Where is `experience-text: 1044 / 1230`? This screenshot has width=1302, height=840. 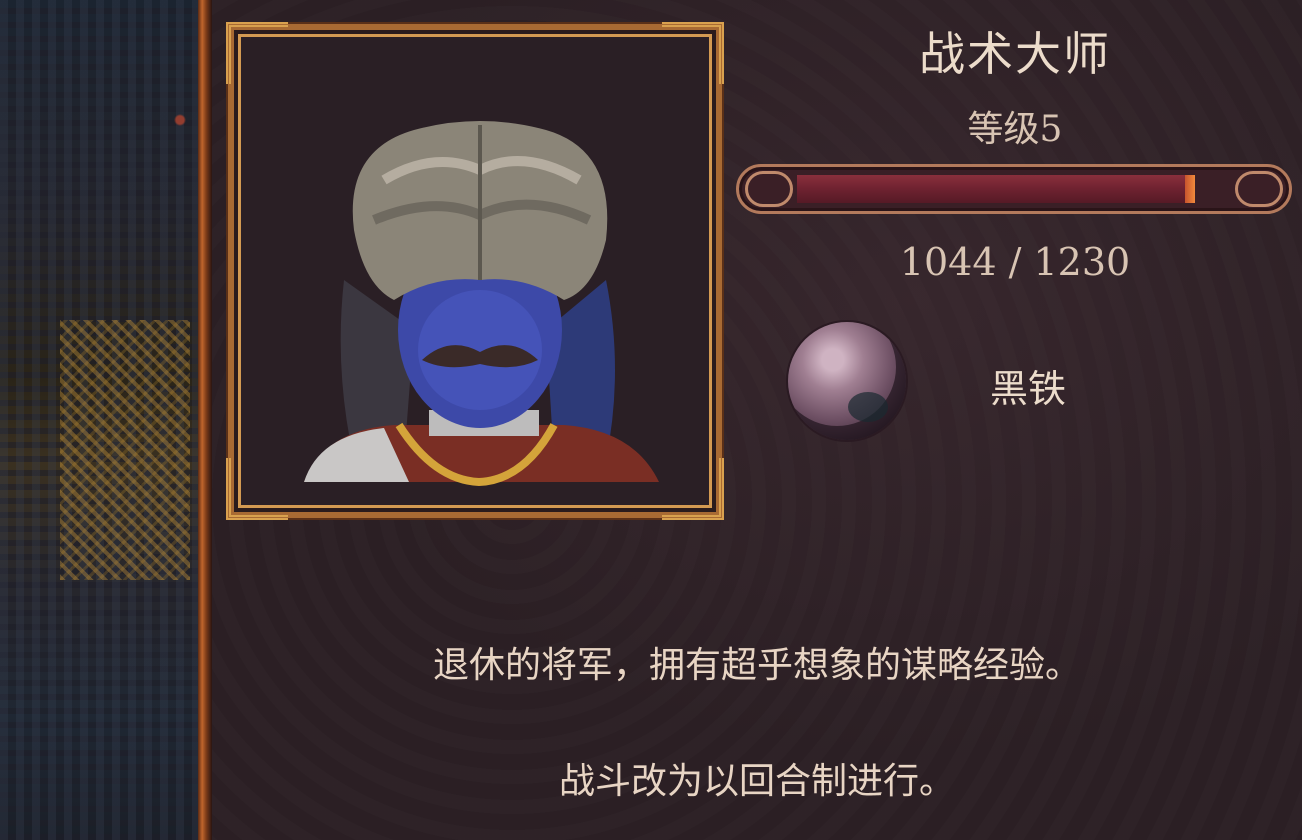
experience-text: 1044 / 1230 is located at coordinates (1015, 262).